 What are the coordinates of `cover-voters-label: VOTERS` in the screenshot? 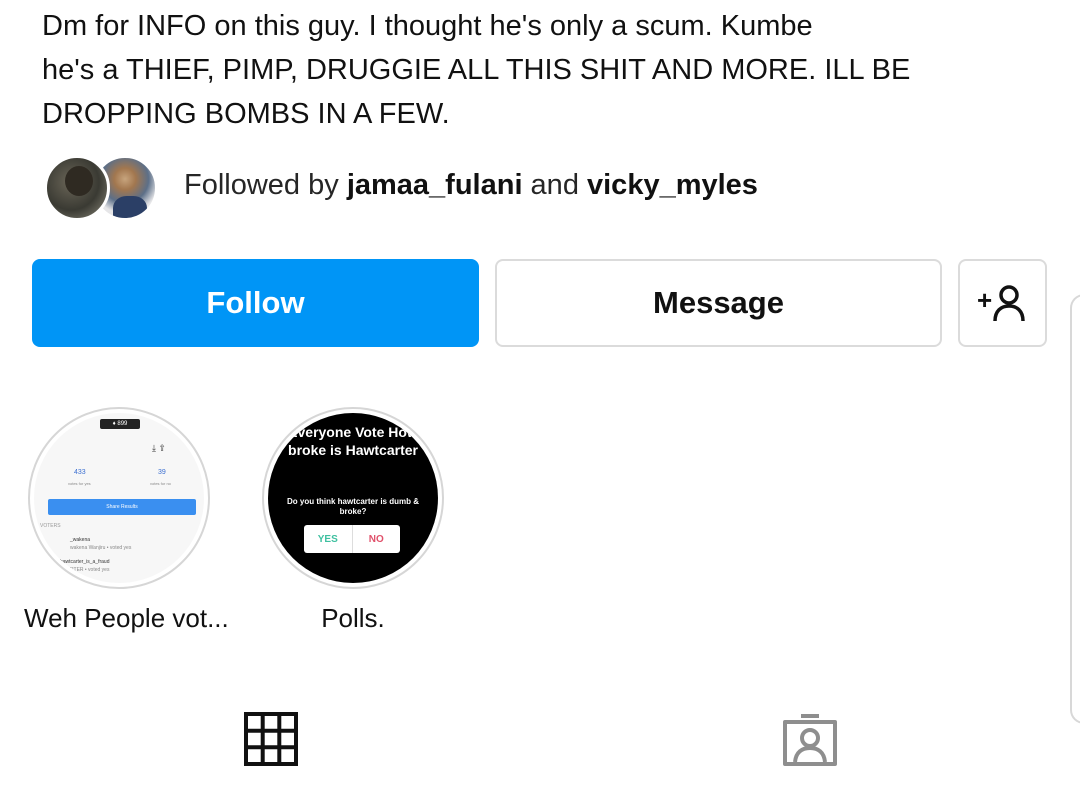 It's located at (50, 526).